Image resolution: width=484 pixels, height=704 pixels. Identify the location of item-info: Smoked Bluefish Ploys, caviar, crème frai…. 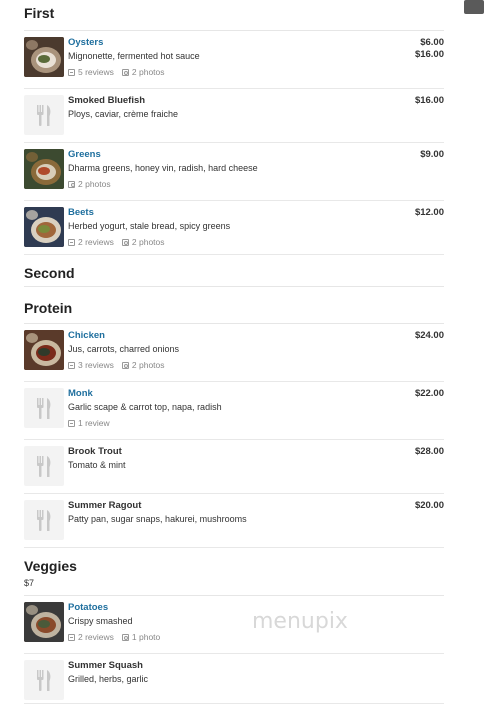
(226, 108).